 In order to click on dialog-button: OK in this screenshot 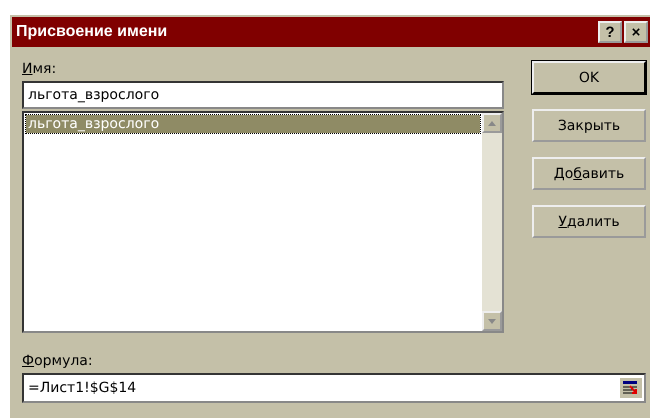, I will do `click(589, 77)`.